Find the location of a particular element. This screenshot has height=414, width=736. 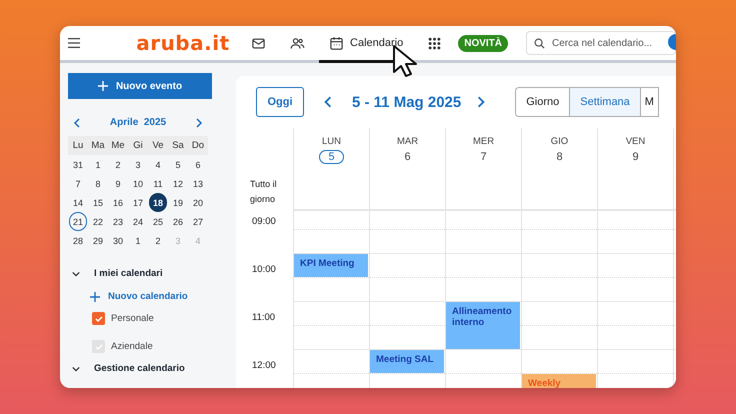

date-cell: 15 is located at coordinates (98, 202).